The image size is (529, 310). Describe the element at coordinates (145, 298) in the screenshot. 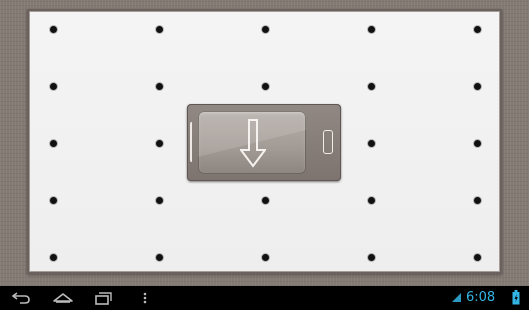

I see `menu-overflow-icon` at that location.